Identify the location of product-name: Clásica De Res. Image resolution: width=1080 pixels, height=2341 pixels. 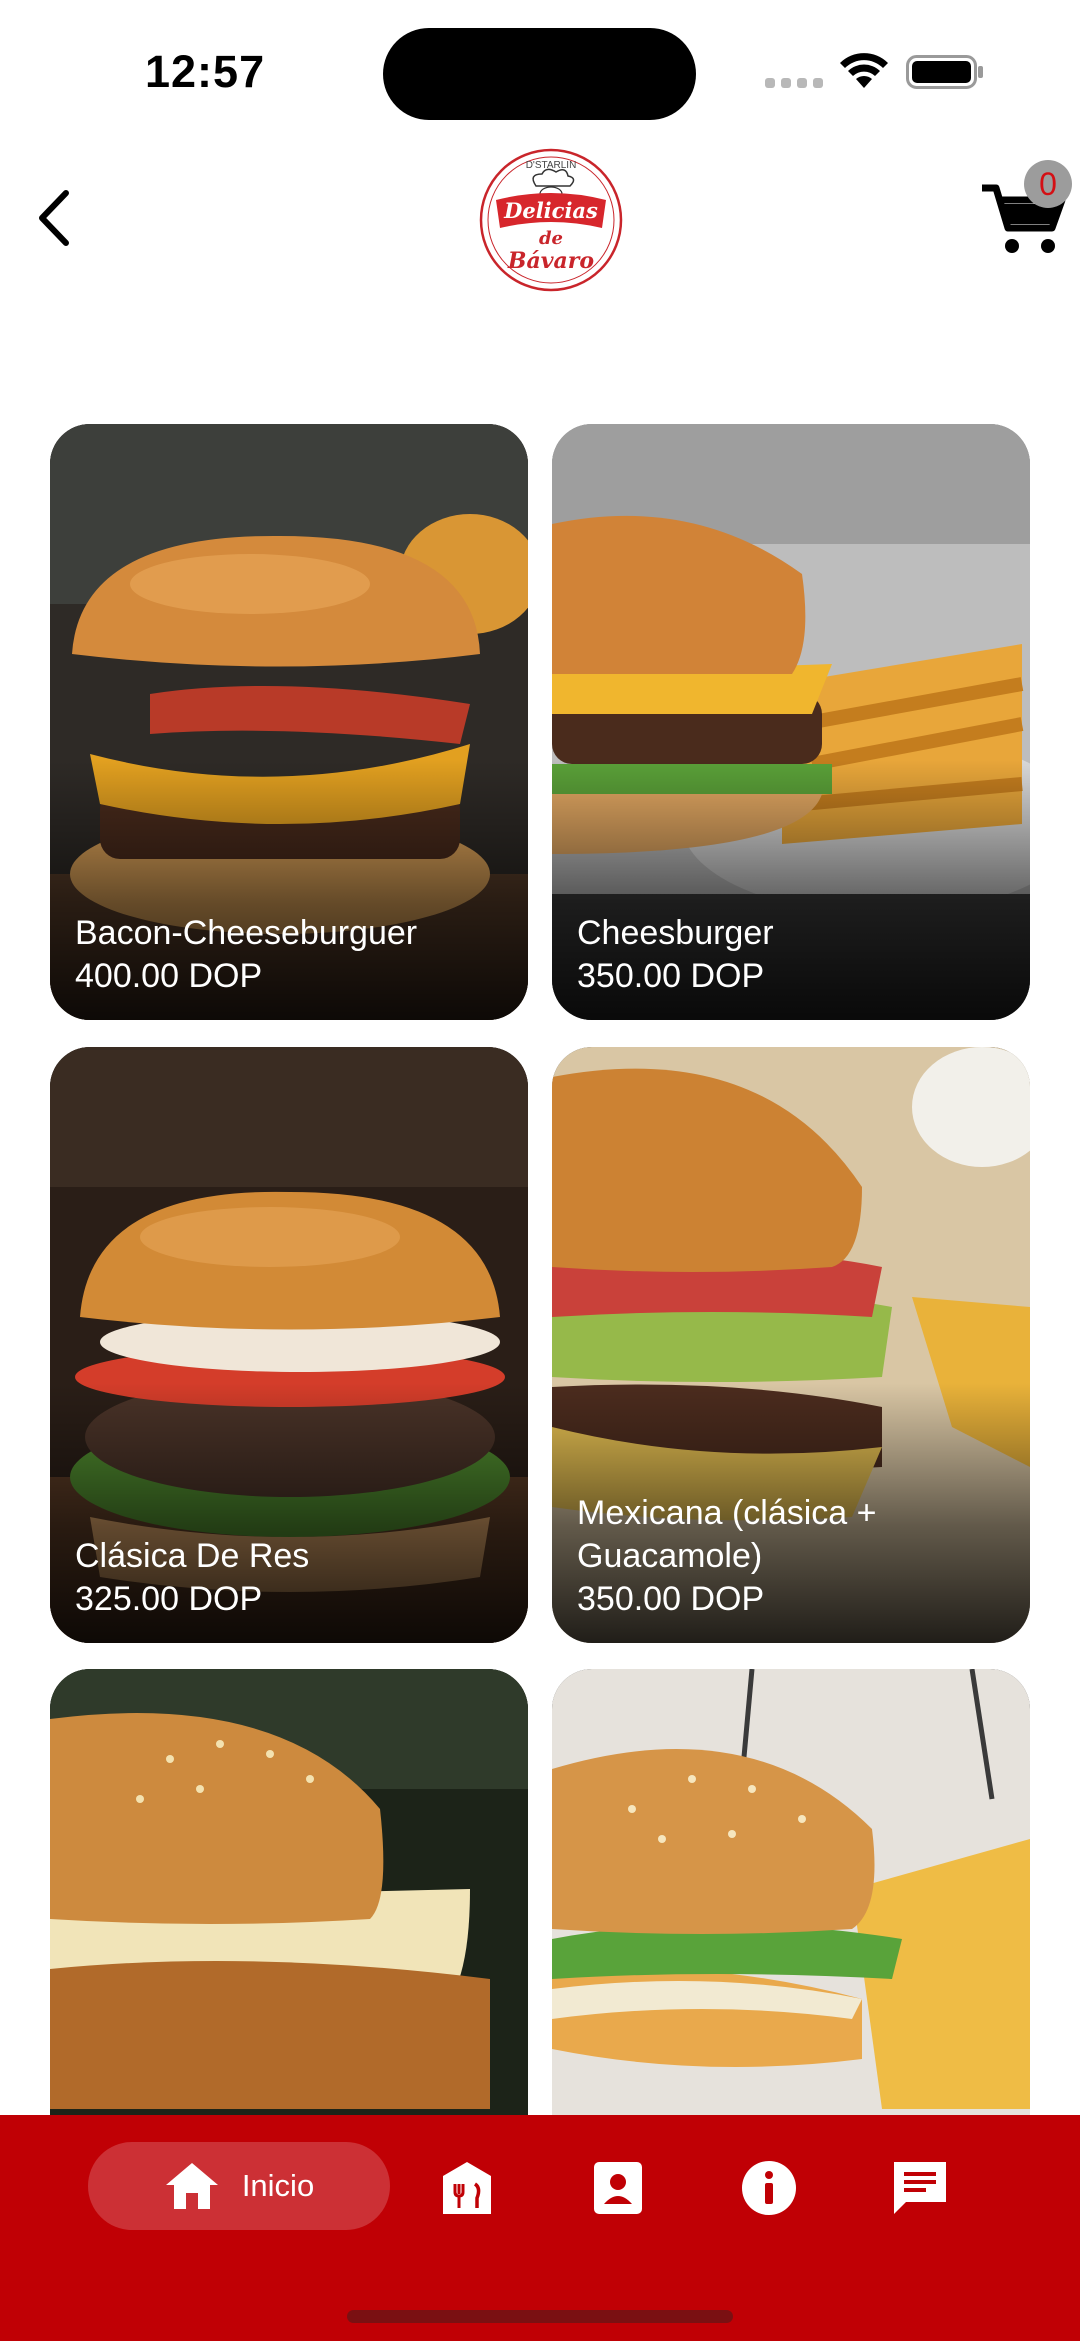
(192, 1556).